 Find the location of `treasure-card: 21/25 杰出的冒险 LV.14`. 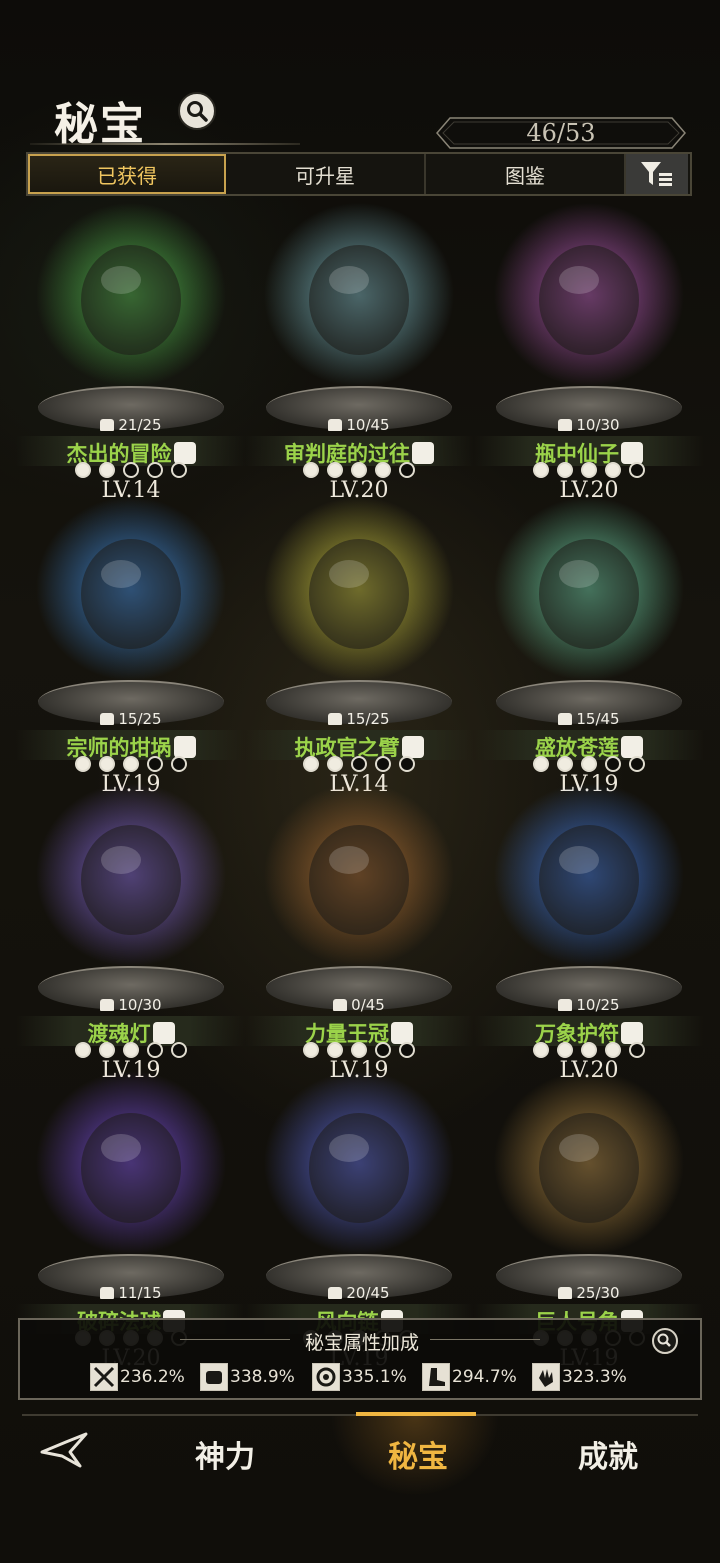

treasure-card: 21/25 杰出的冒险 LV.14 is located at coordinates (131, 346).